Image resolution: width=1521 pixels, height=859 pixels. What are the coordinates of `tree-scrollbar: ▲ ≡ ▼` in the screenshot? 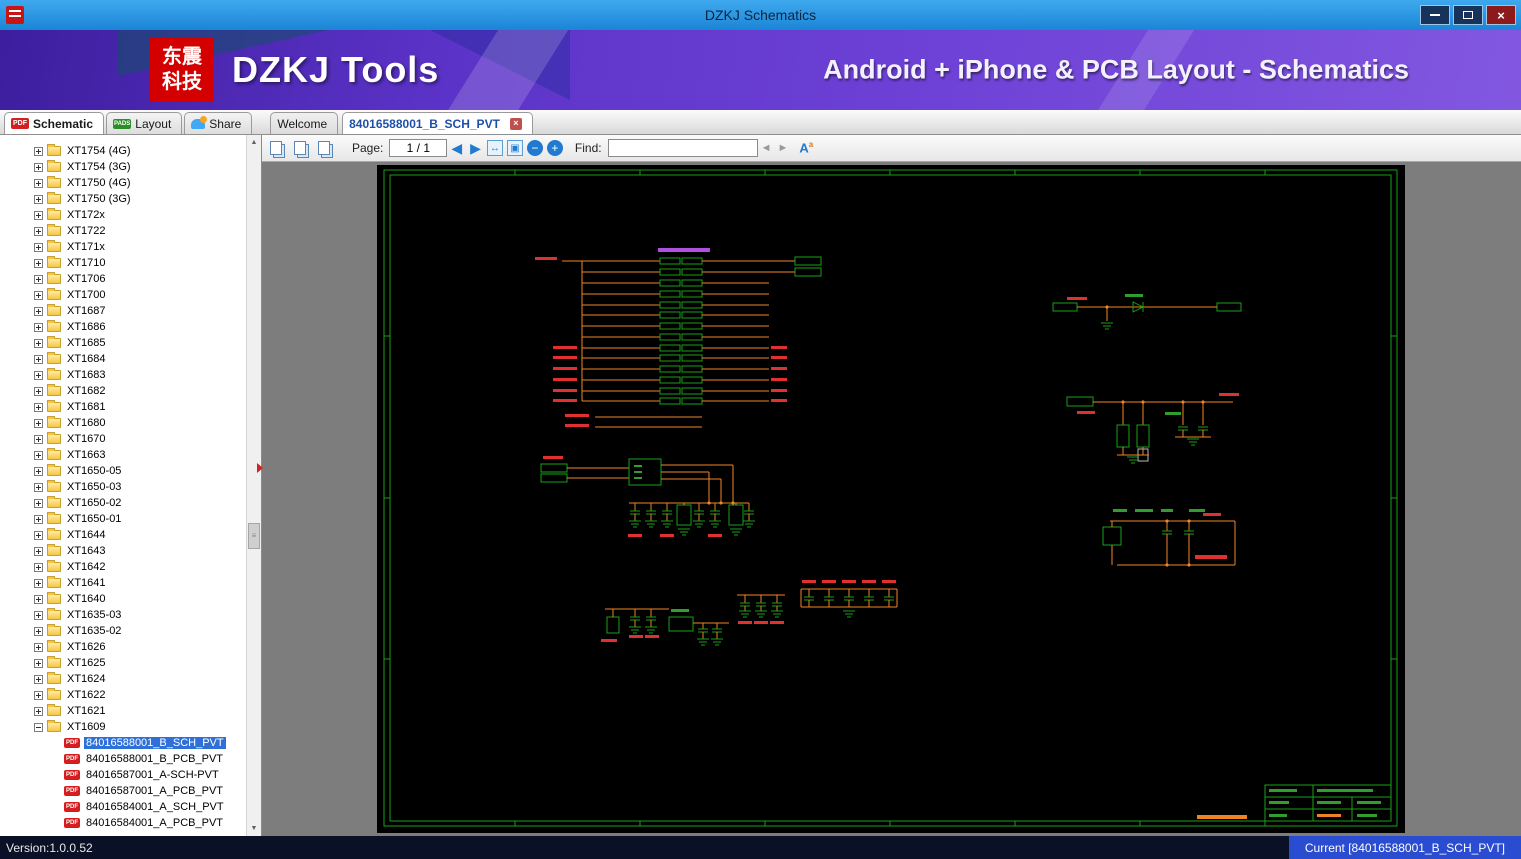 It's located at (253, 485).